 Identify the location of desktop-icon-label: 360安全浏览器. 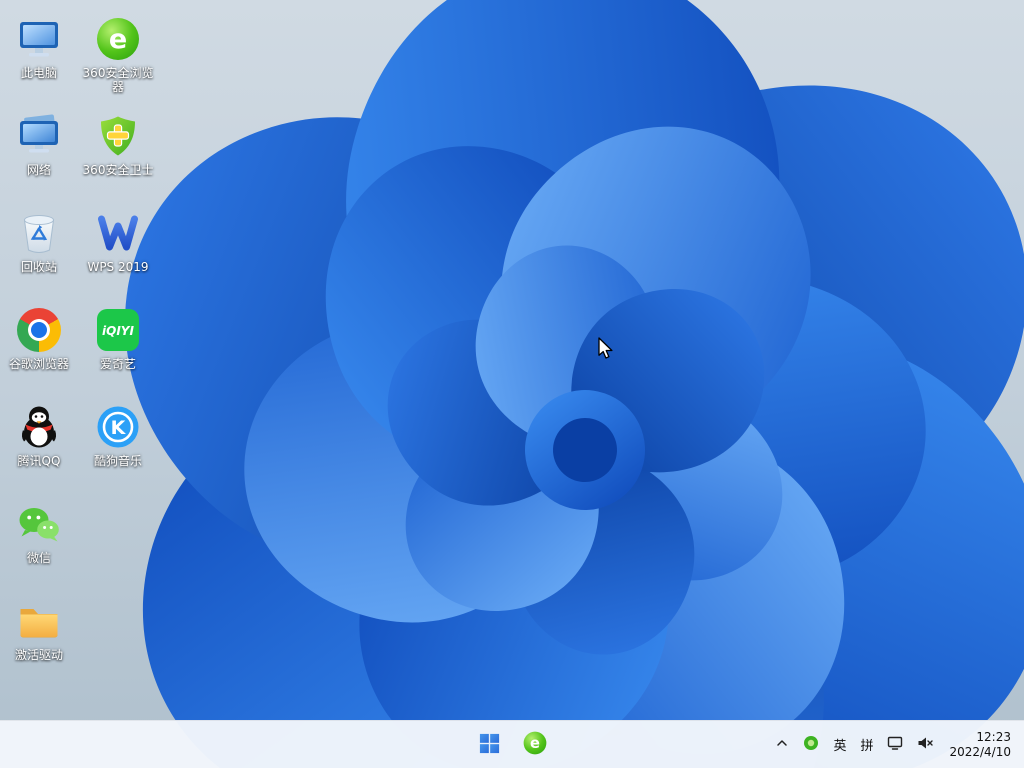
(118, 80).